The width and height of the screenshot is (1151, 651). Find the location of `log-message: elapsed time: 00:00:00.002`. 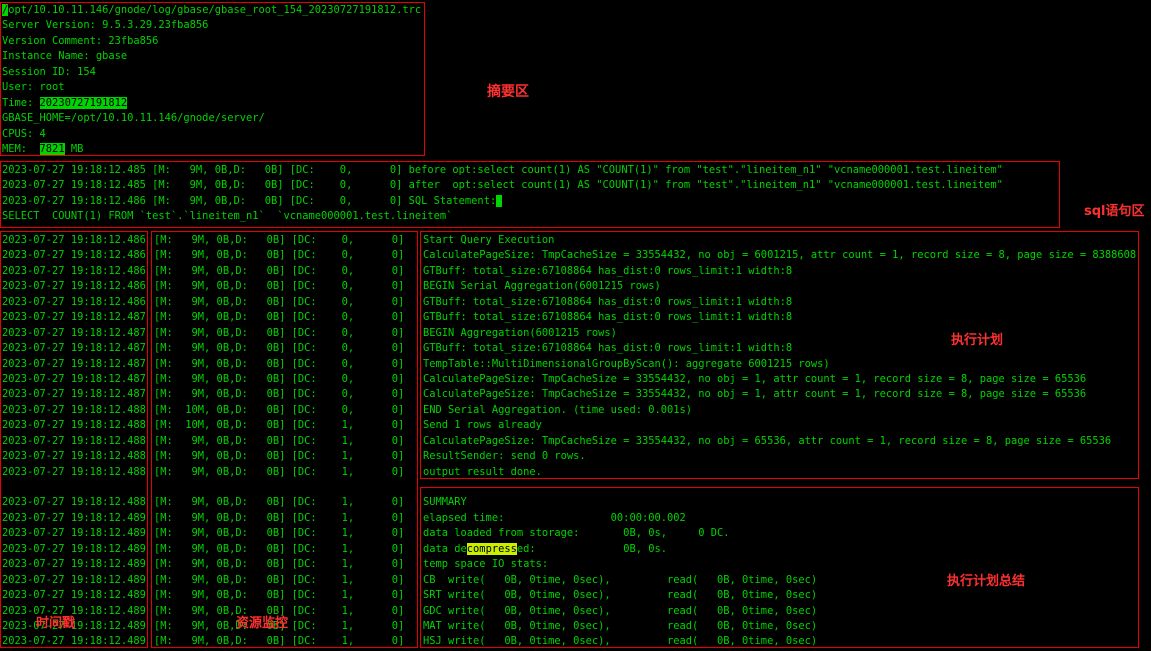

log-message: elapsed time: 00:00:00.002 is located at coordinates (554, 517).